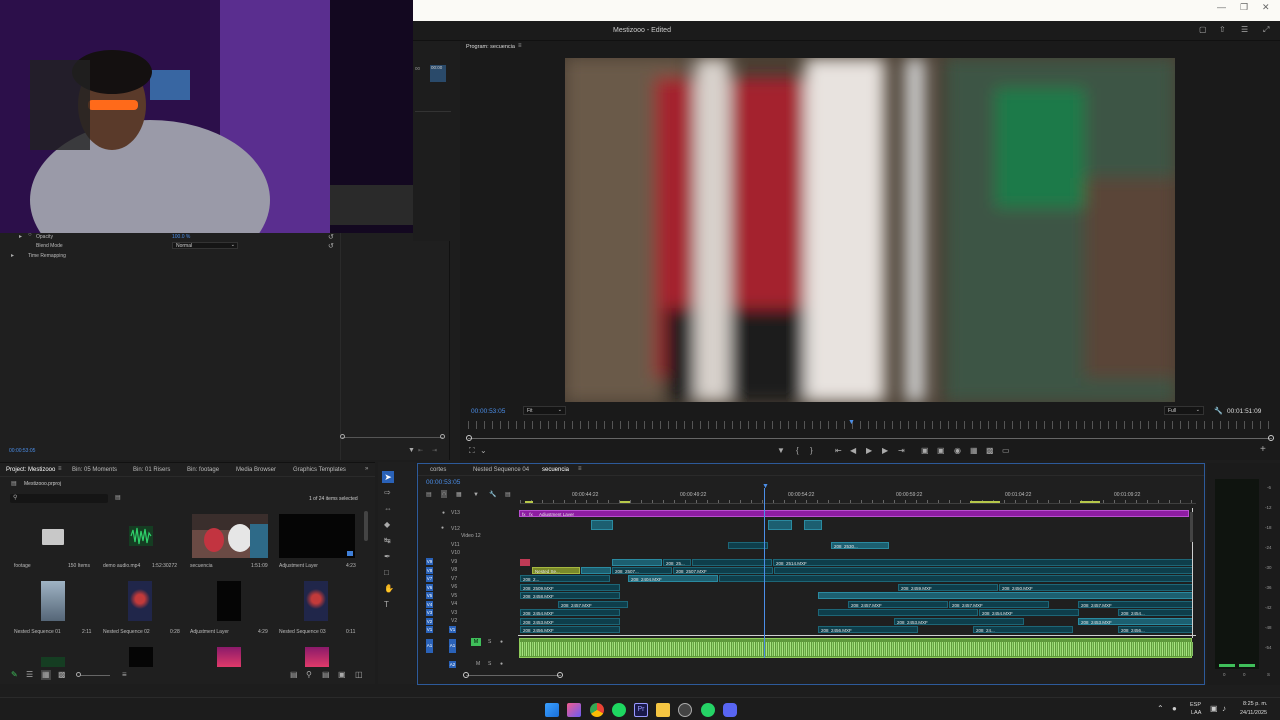 The height and width of the screenshot is (720, 1280). Describe the element at coordinates (663, 710) in the screenshot. I see `file-explorer-icon` at that location.